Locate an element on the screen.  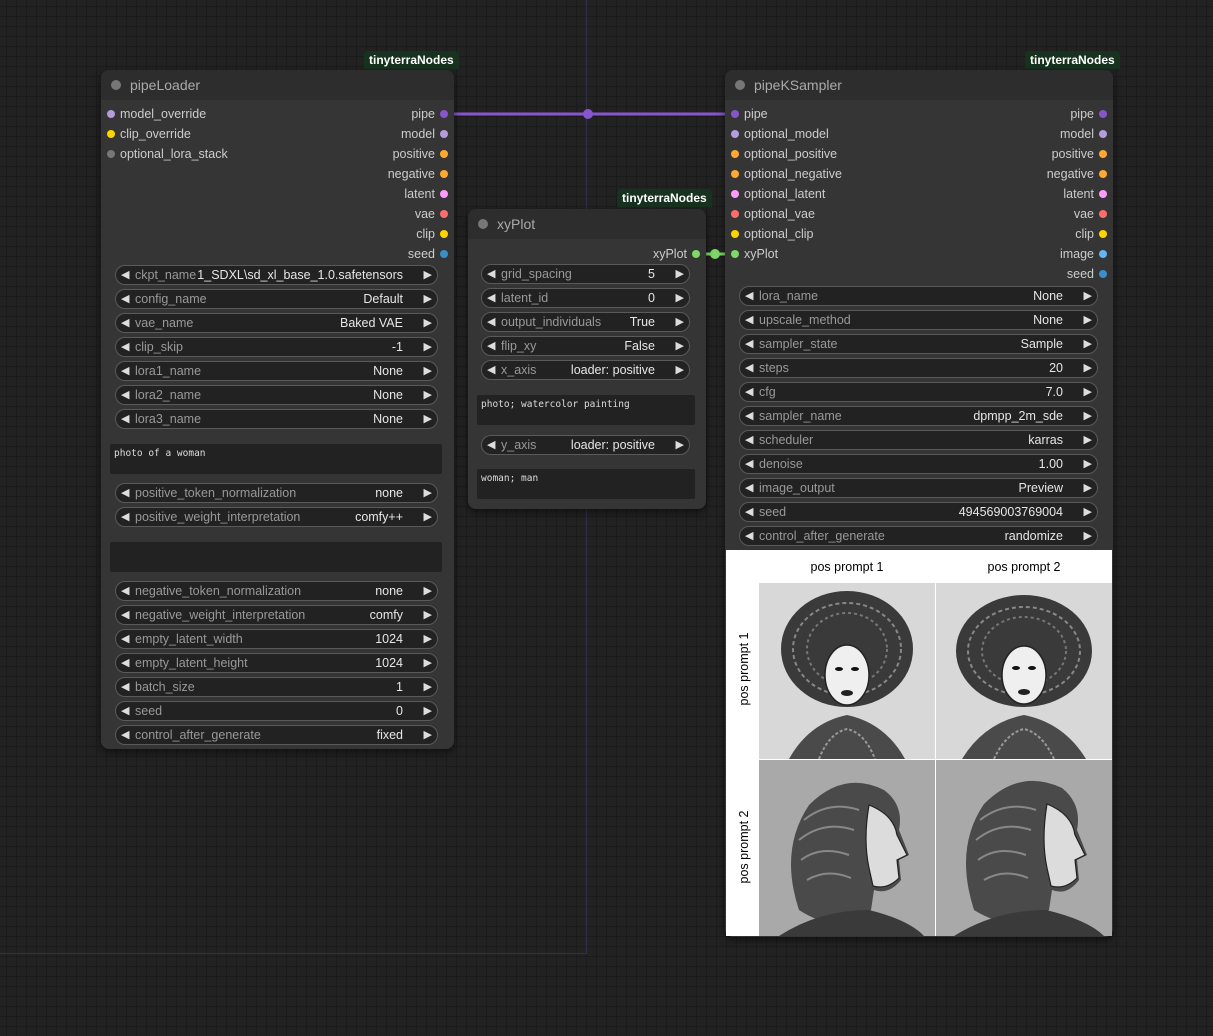
negative-prompt-textarea is located at coordinates (276, 557).